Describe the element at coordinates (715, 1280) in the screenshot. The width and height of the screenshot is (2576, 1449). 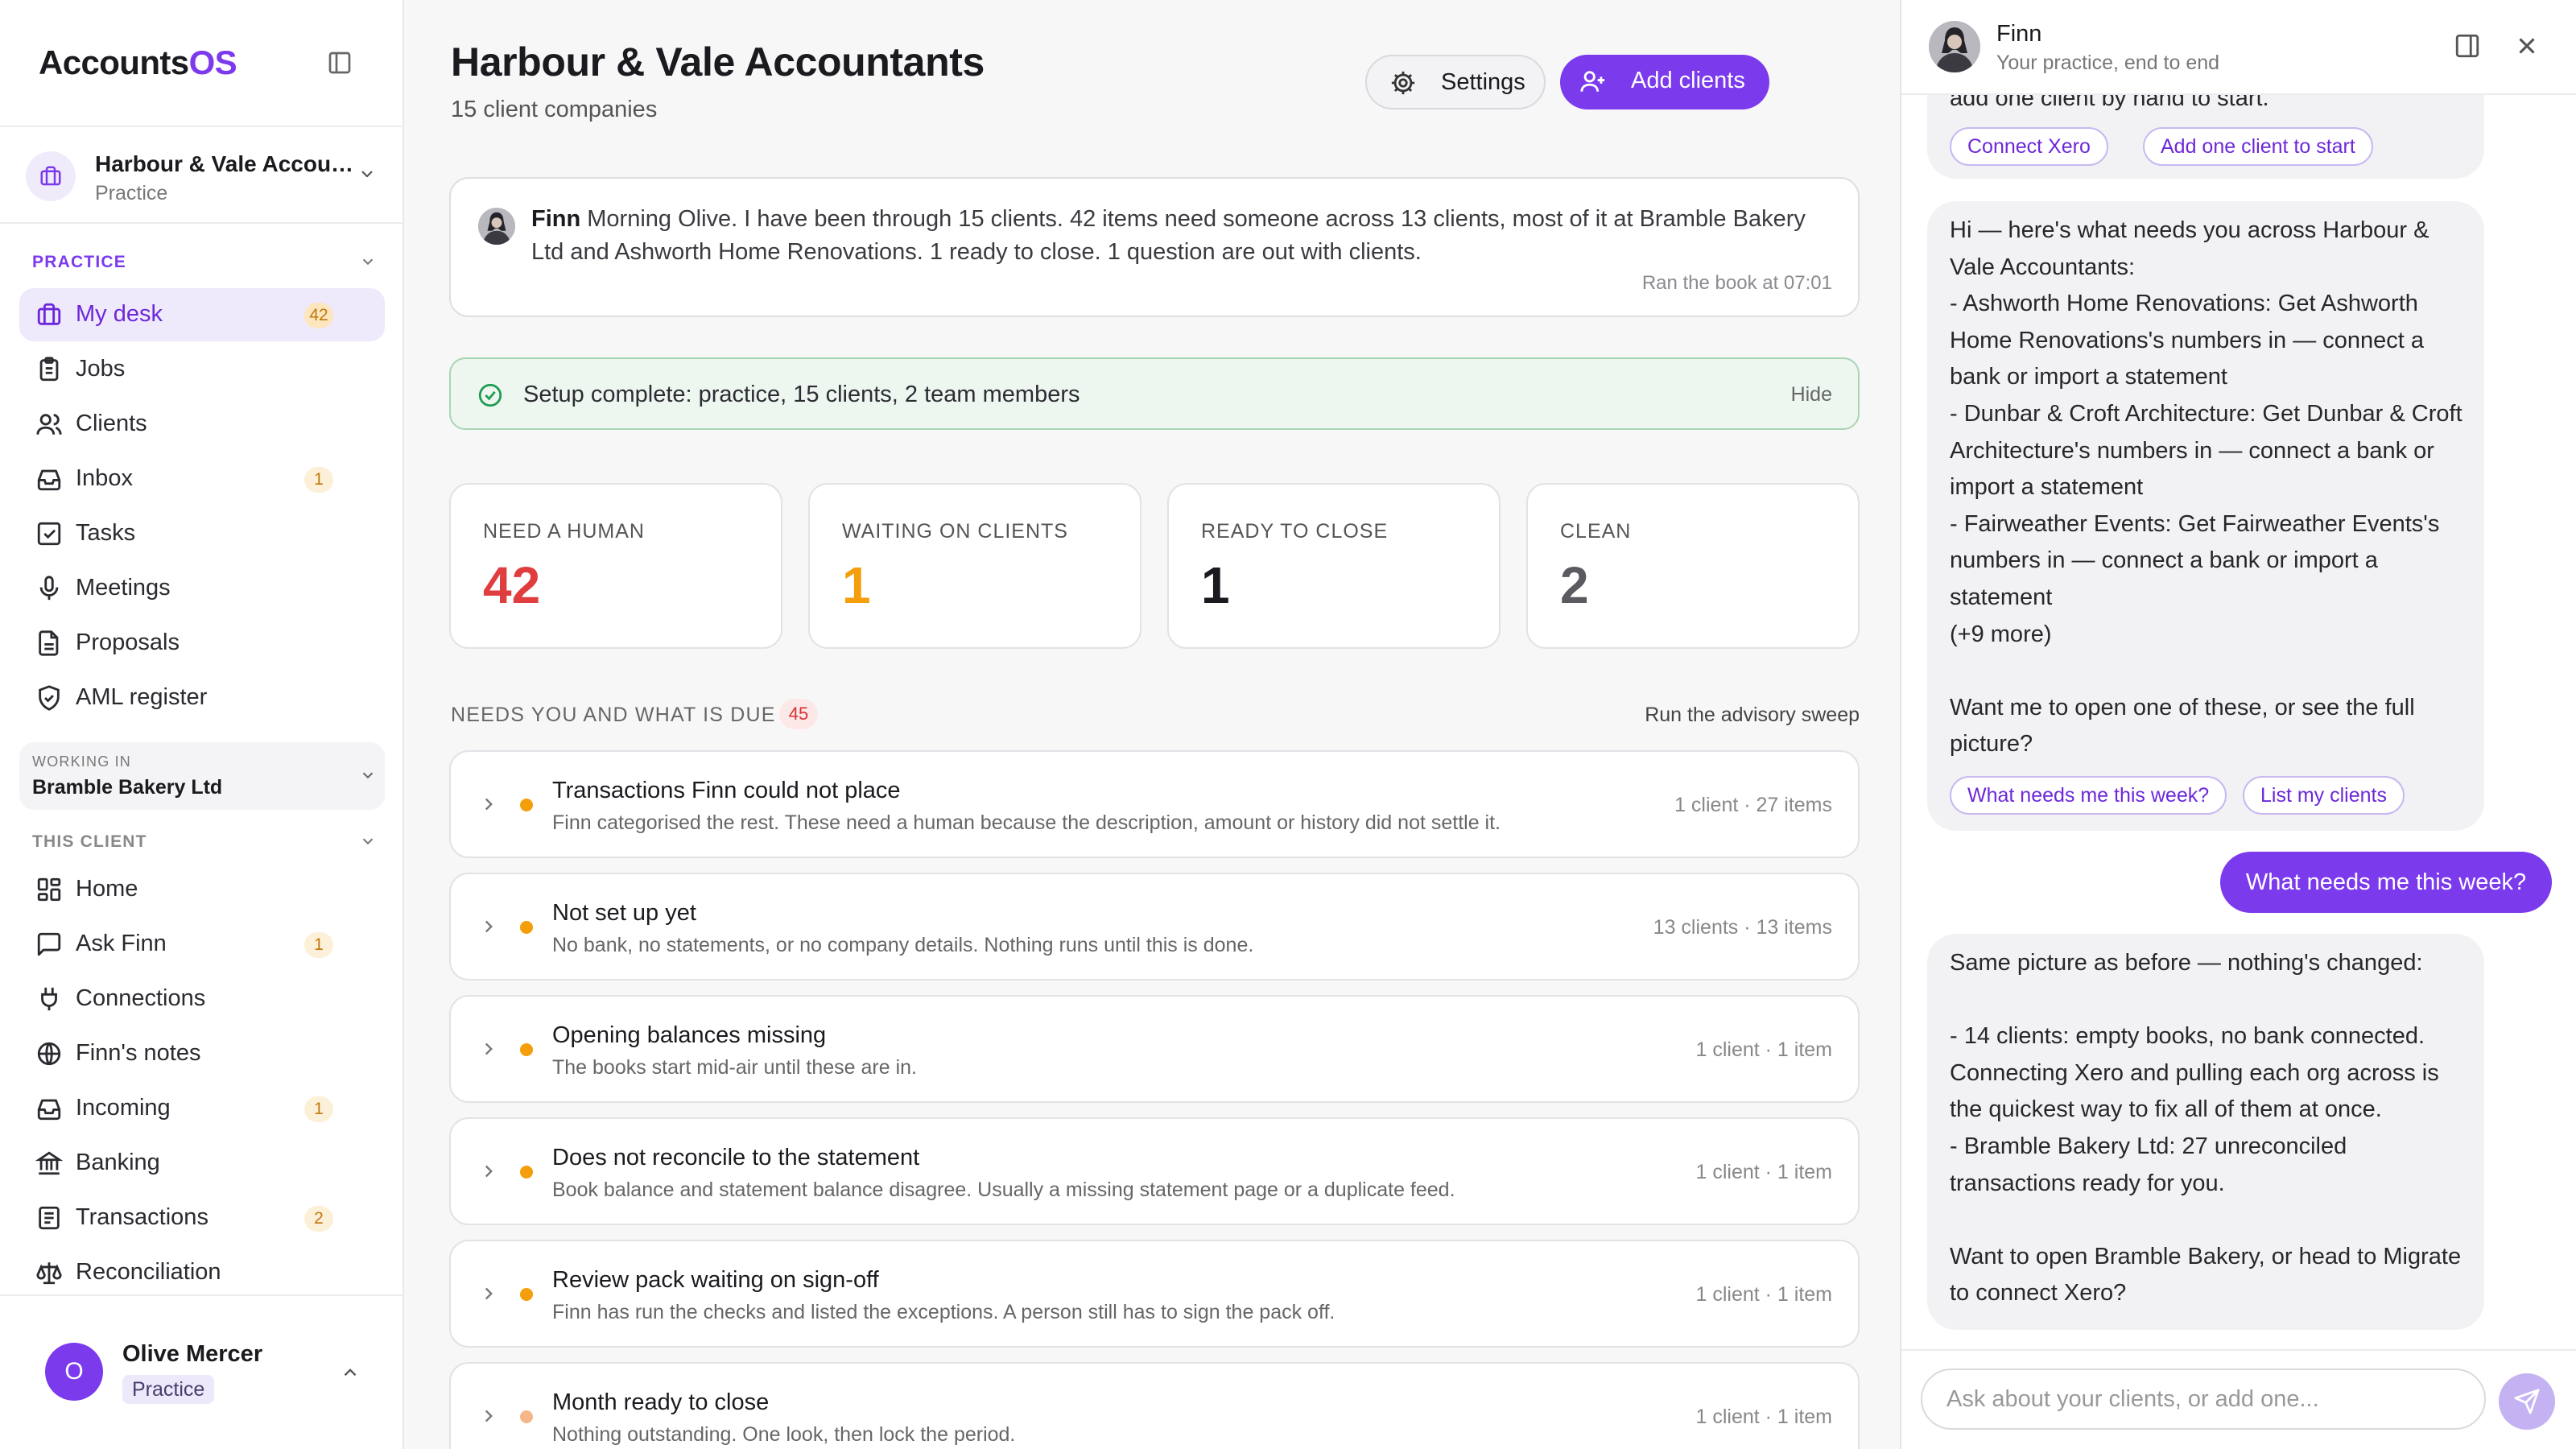
I see `row-title: Review pack waiting on sign-off` at that location.